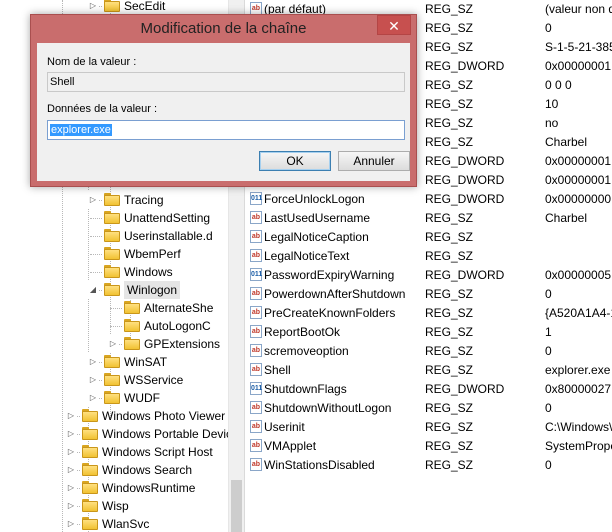  What do you see at coordinates (295, 161) in the screenshot?
I see `ok-button: OK` at bounding box center [295, 161].